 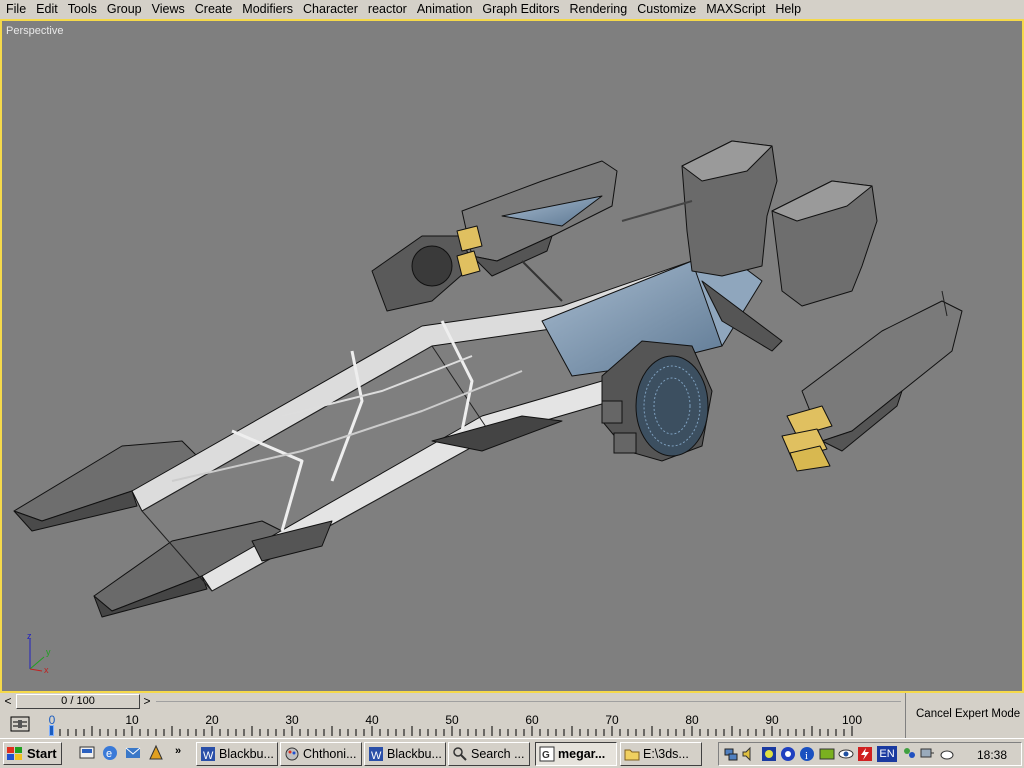 What do you see at coordinates (212, 720) in the screenshot?
I see `tick-label-20: 20` at bounding box center [212, 720].